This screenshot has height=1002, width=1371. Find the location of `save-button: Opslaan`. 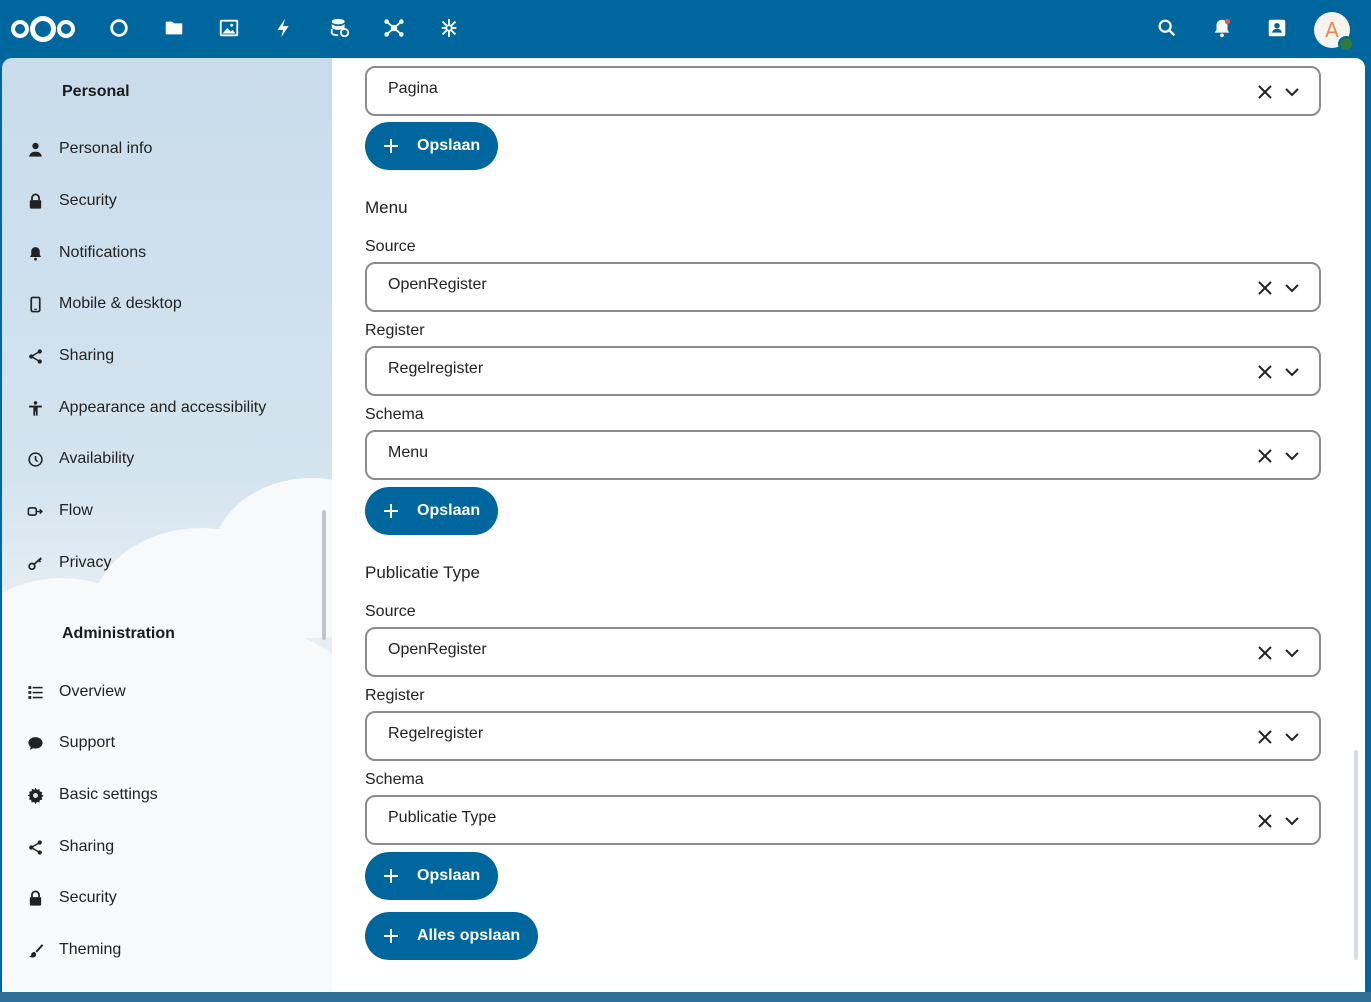

save-button: Opslaan is located at coordinates (432, 146).